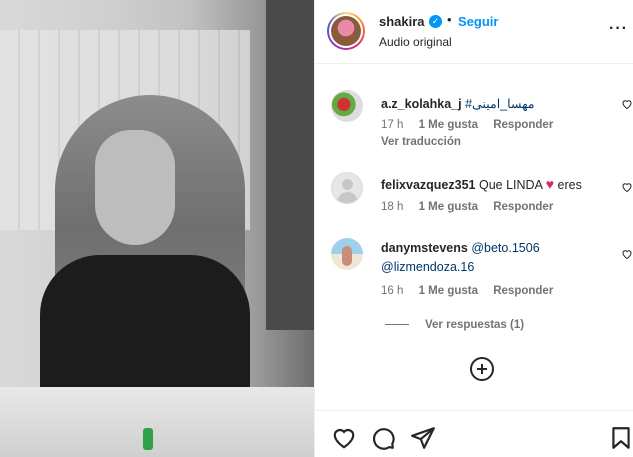 The width and height of the screenshot is (633, 457). Describe the element at coordinates (392, 125) in the screenshot. I see `comment-time: 17 h` at that location.